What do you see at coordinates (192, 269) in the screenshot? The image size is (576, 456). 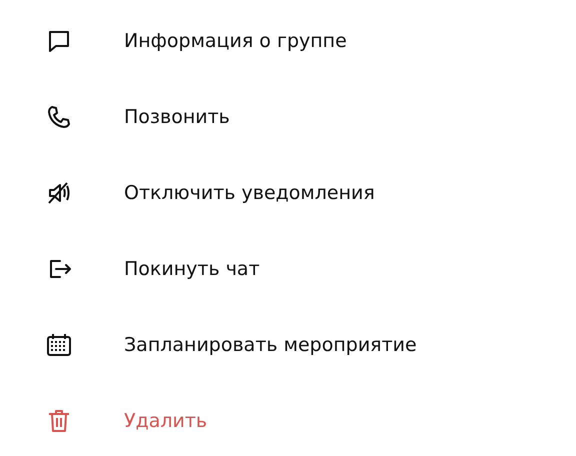 I see `menu-item: Покинуть чат` at bounding box center [192, 269].